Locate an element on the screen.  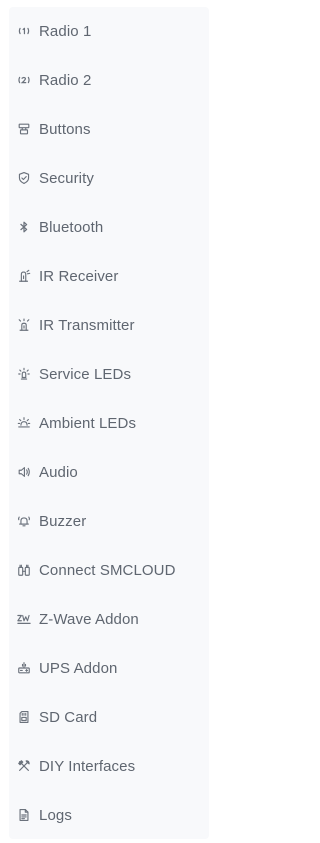
sidebar-item-label: UPS Addon is located at coordinates (78, 668).